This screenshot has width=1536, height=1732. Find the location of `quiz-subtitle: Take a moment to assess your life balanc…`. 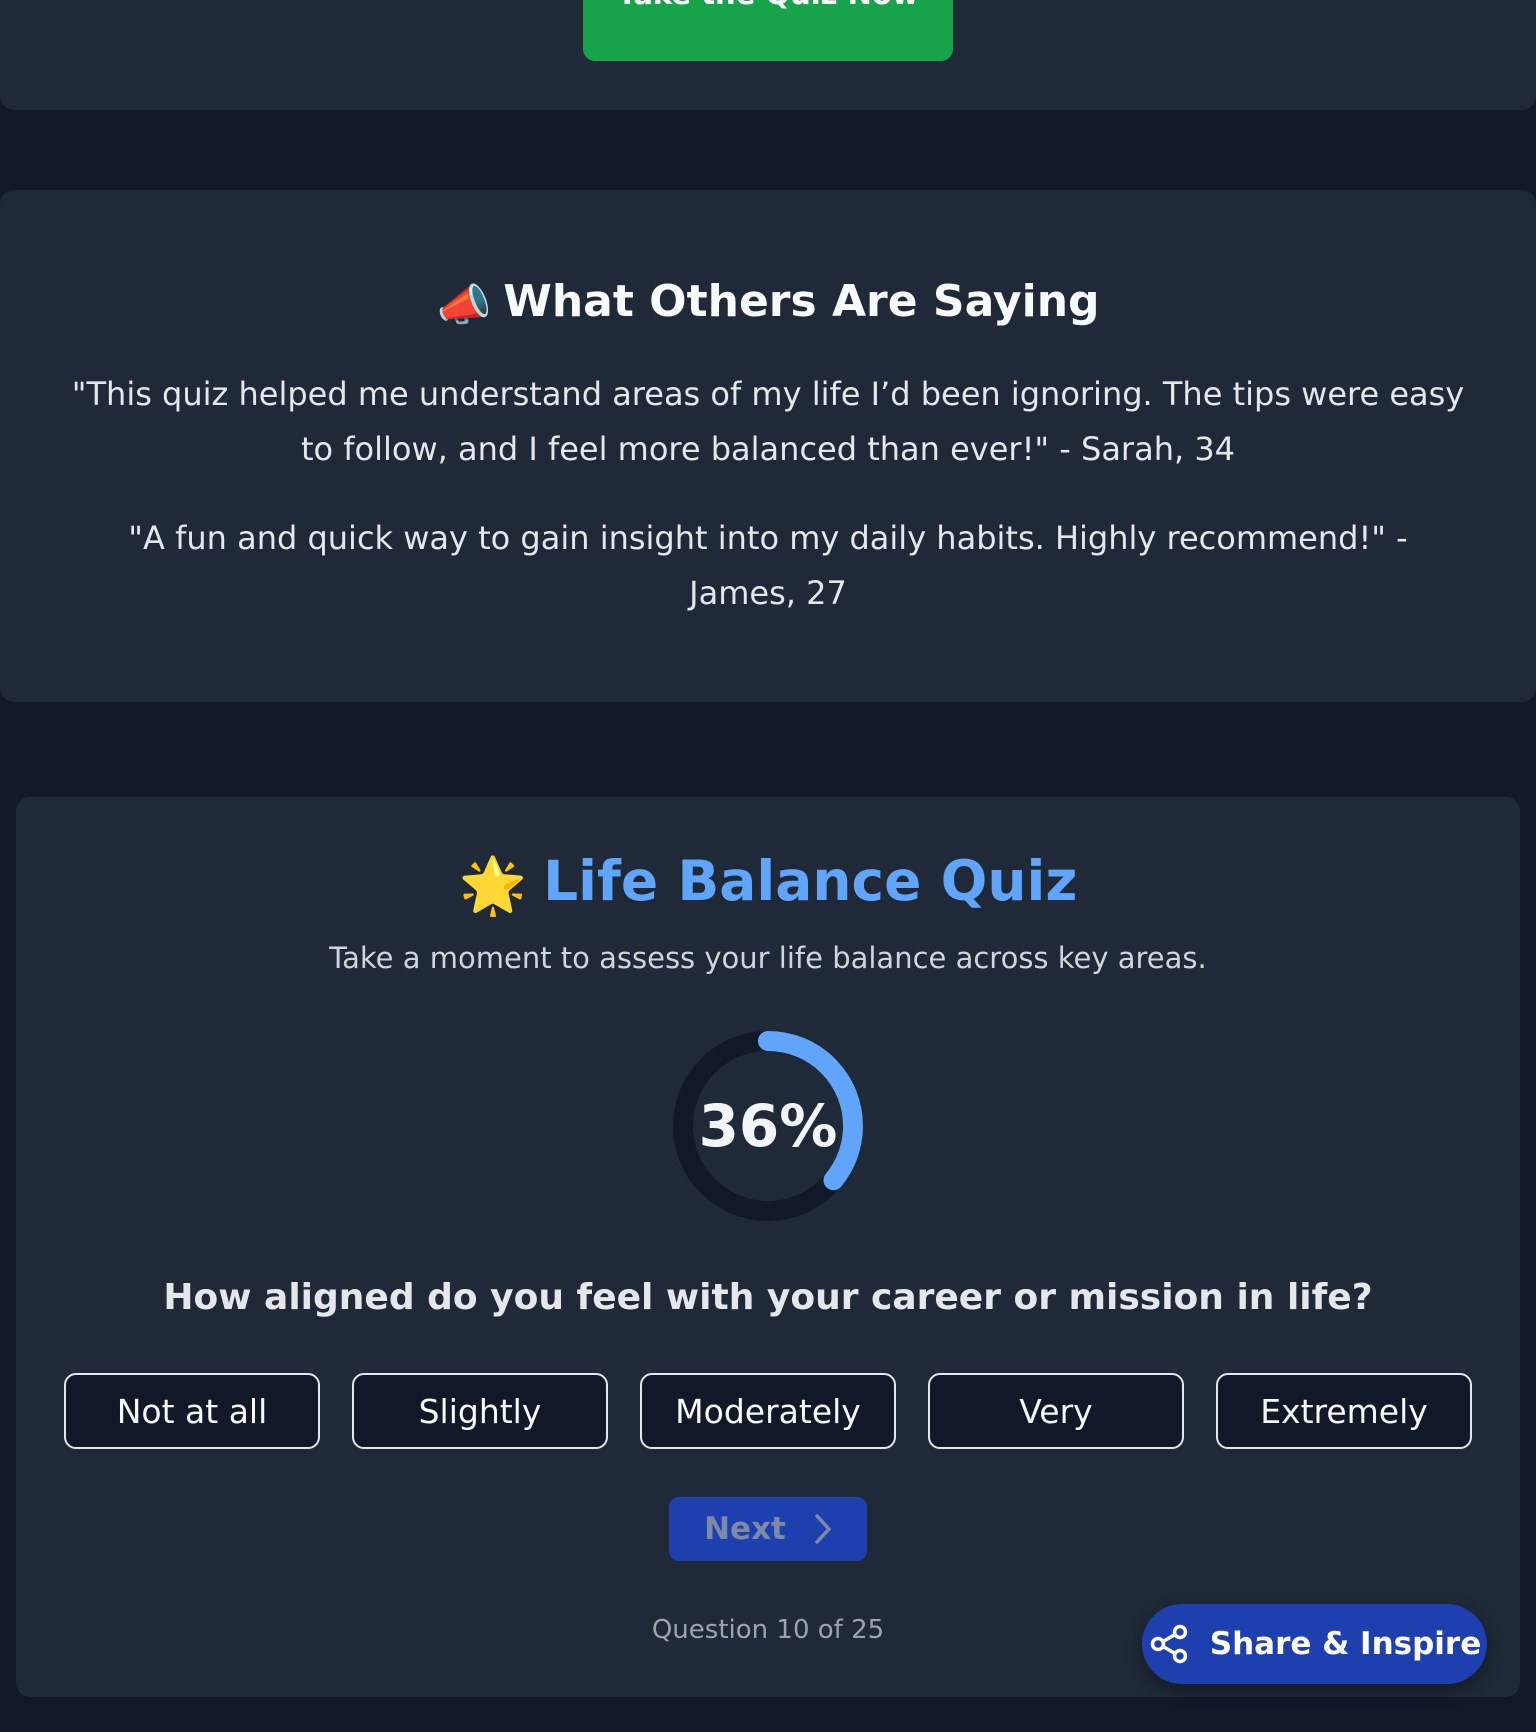

quiz-subtitle: Take a moment to assess your life balanc… is located at coordinates (768, 958).